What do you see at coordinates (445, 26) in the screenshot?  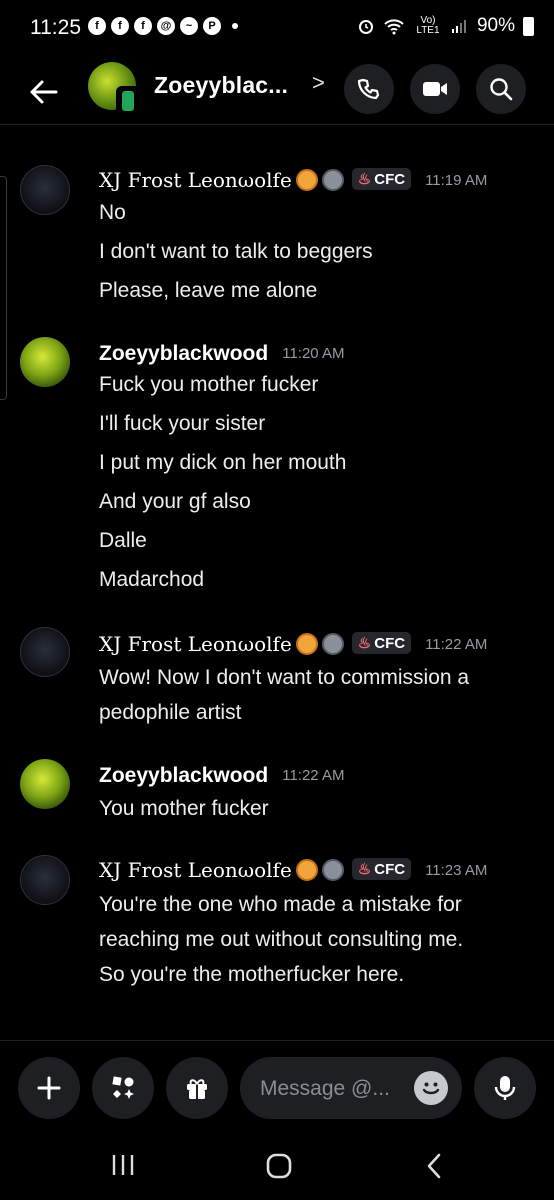 I see `status-right: Vo) LTE1 90%` at bounding box center [445, 26].